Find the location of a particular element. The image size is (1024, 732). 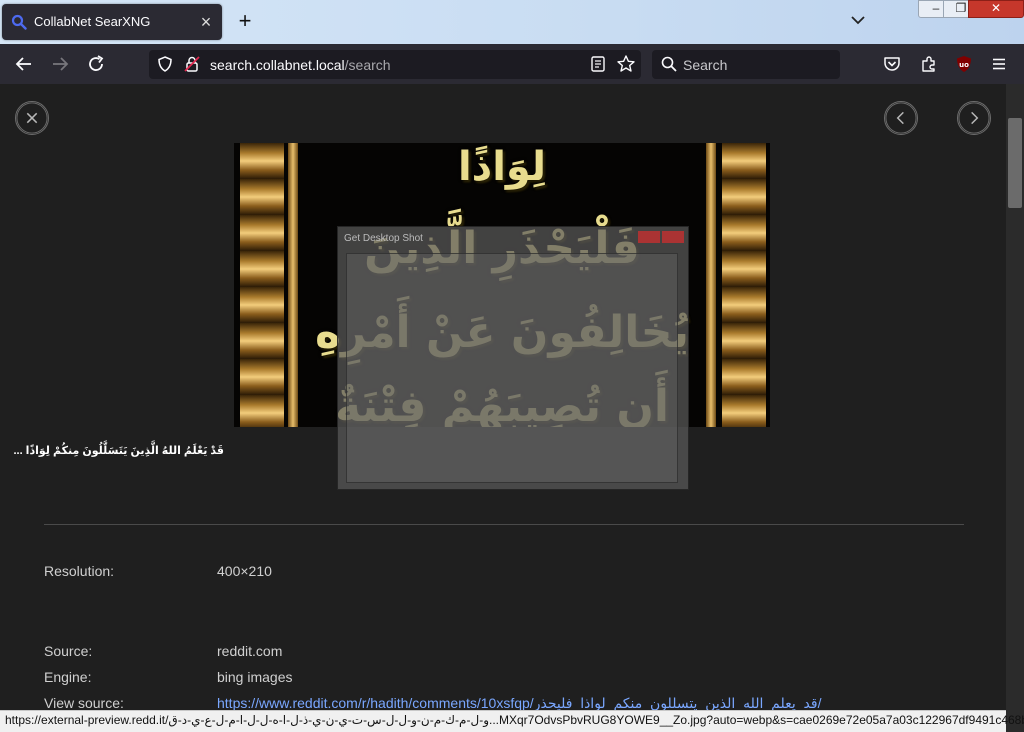

url-text: search.collabnet.local/search is located at coordinates (300, 65).